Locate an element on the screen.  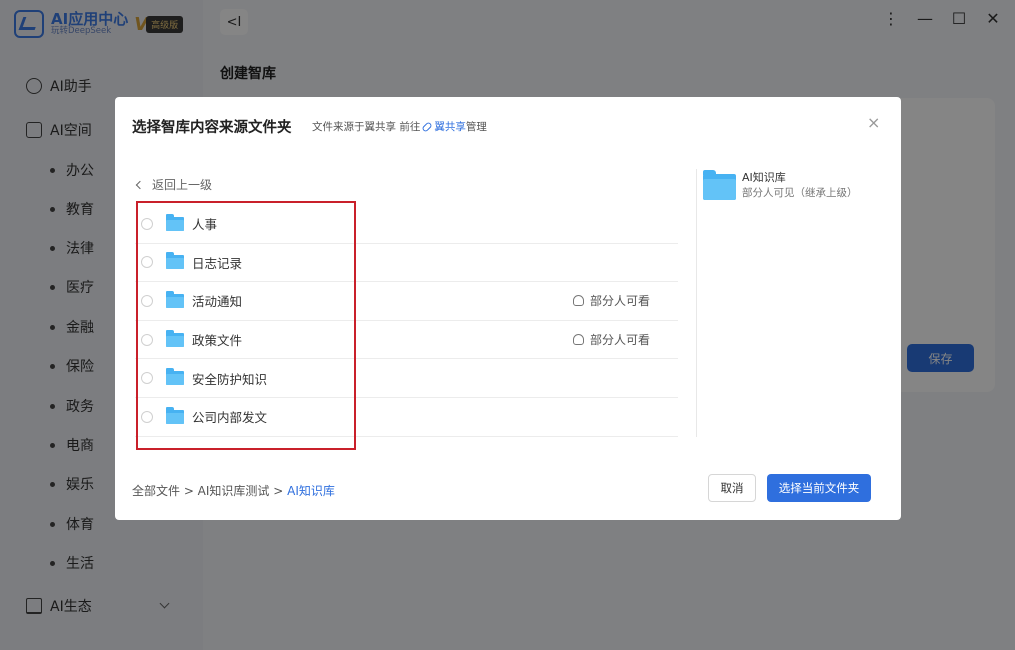
back-to-parent-button: 返回上一级 is located at coordinates (174, 184).